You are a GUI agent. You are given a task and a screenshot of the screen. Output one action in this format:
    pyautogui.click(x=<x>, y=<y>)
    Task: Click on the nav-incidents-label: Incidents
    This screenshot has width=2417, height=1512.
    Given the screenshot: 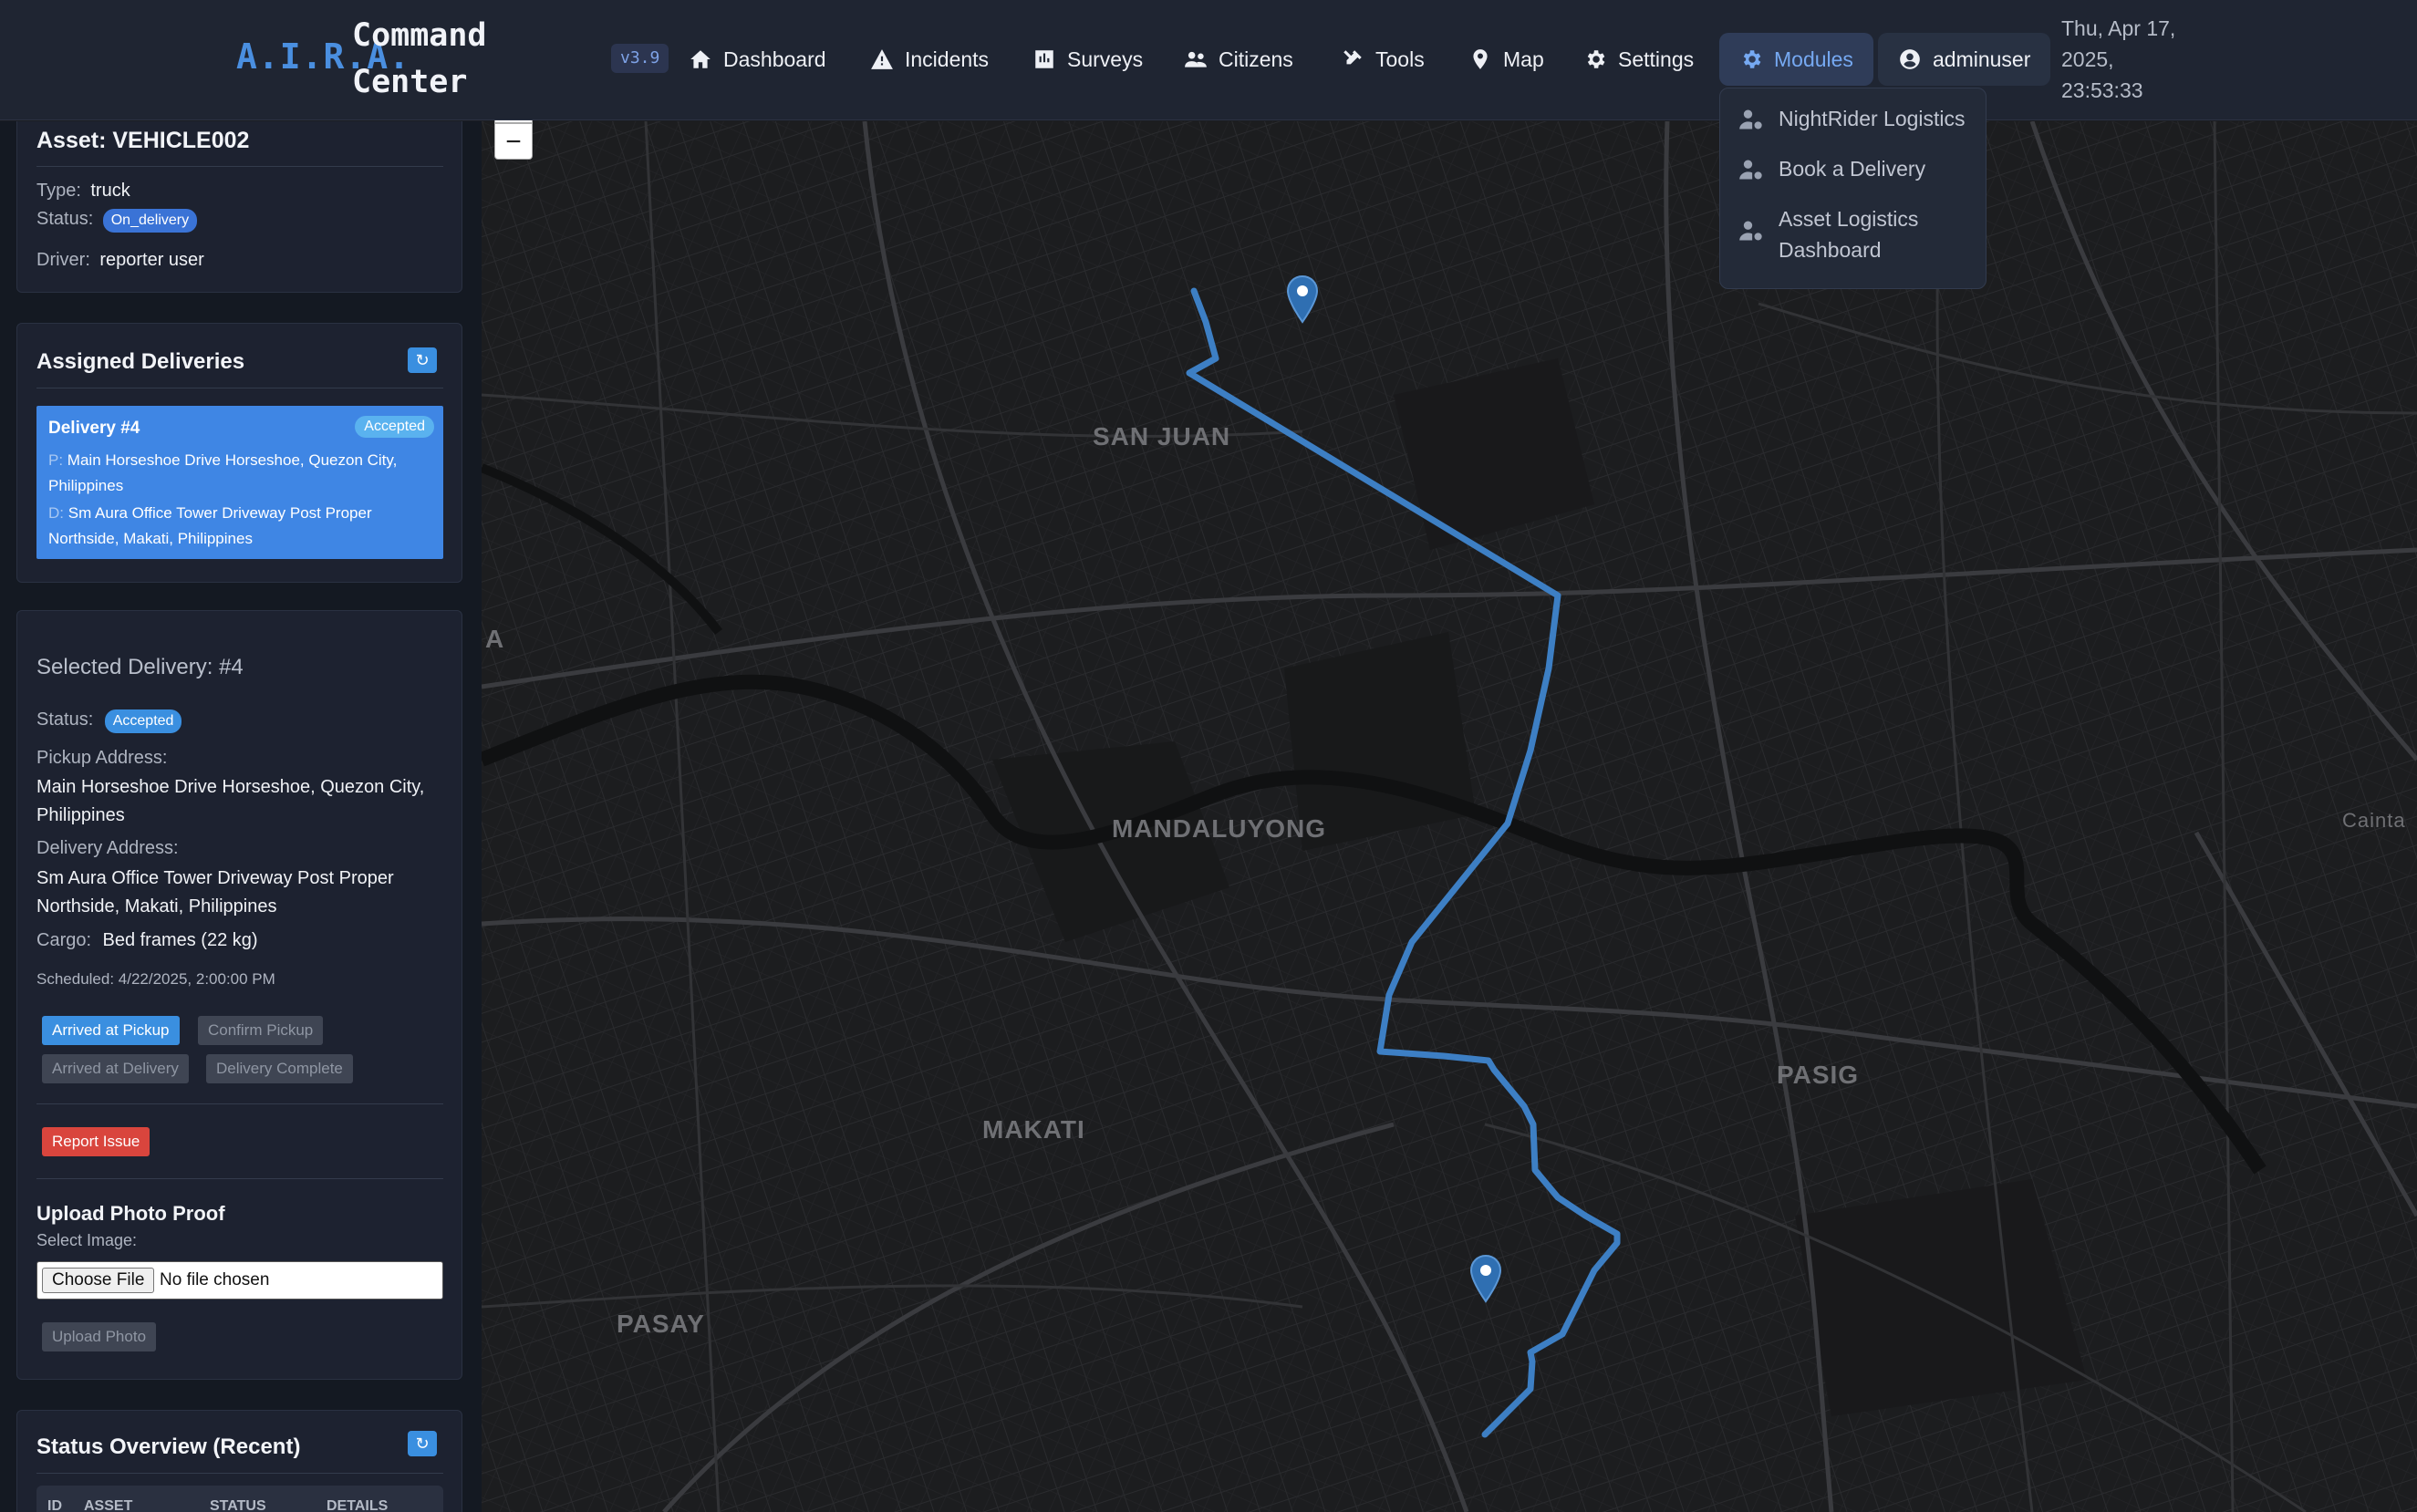 What is the action you would take?
    pyautogui.click(x=947, y=59)
    